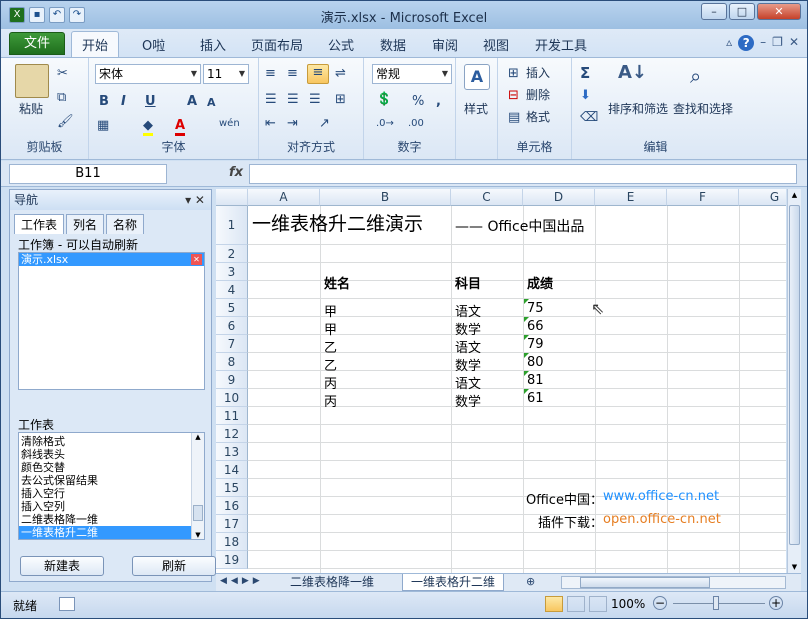 Image resolution: width=808 pixels, height=619 pixels. What do you see at coordinates (468, 400) in the screenshot?
I see `subject-cell: 数学` at bounding box center [468, 400].